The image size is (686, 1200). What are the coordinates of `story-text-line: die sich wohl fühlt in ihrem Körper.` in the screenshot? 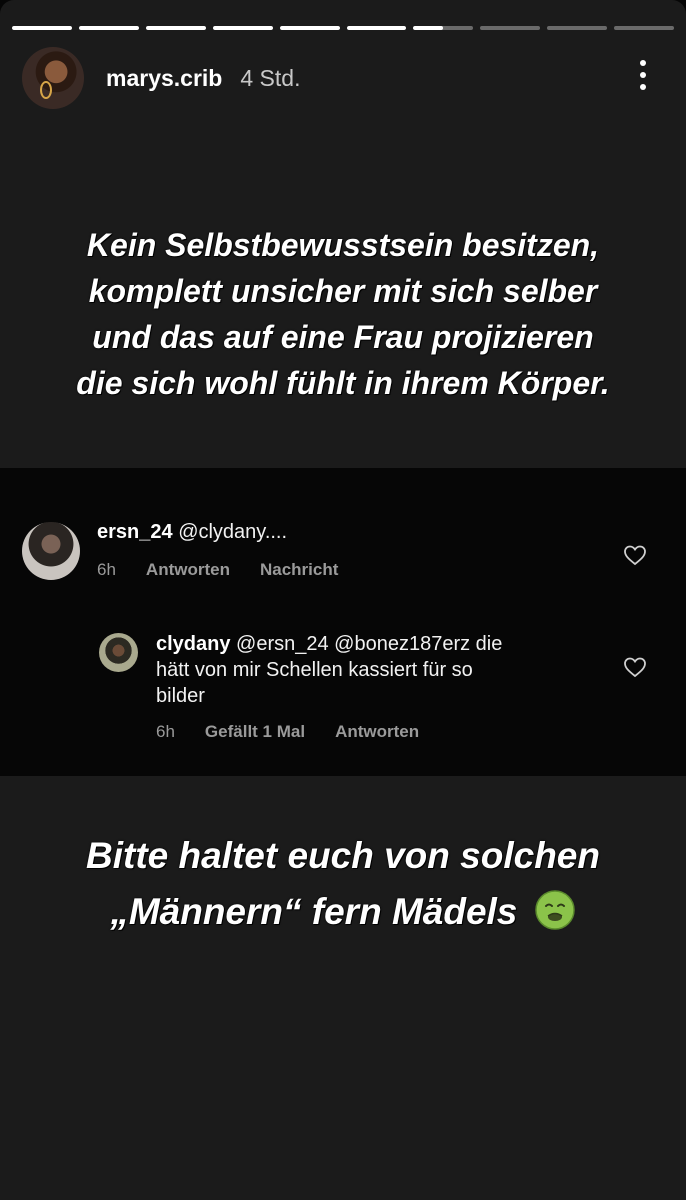 It's located at (343, 383).